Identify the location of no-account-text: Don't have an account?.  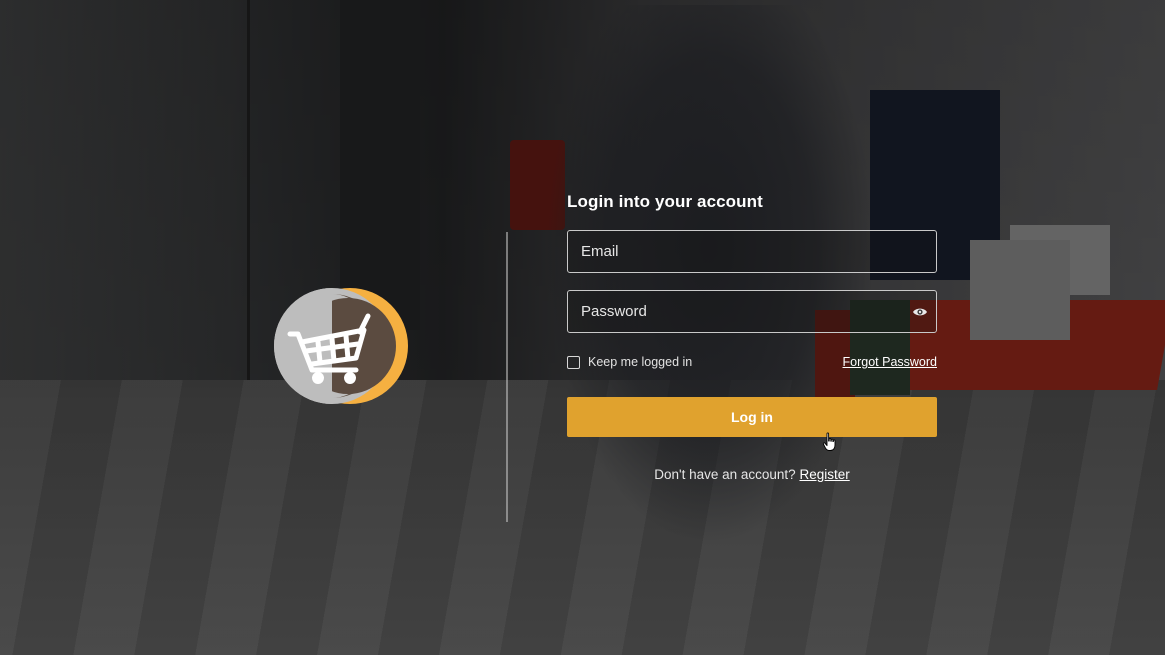
(725, 474).